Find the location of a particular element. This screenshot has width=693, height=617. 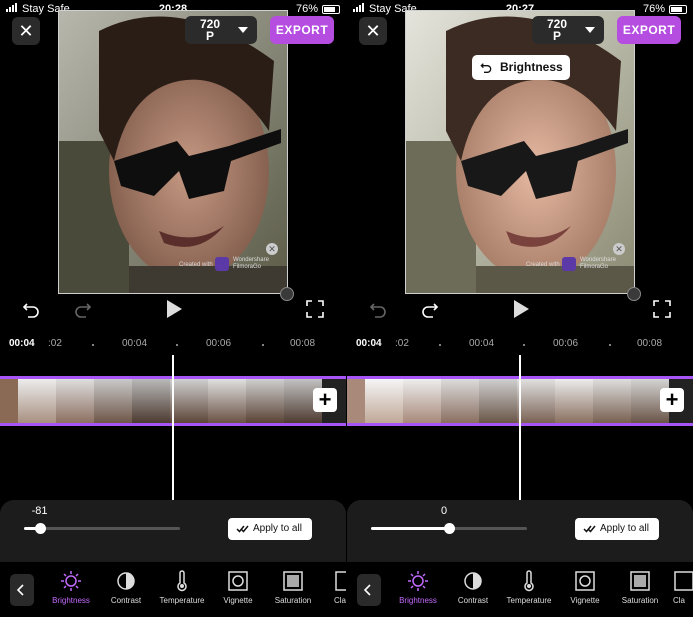

tool-label: Temperature is located at coordinates (529, 600).